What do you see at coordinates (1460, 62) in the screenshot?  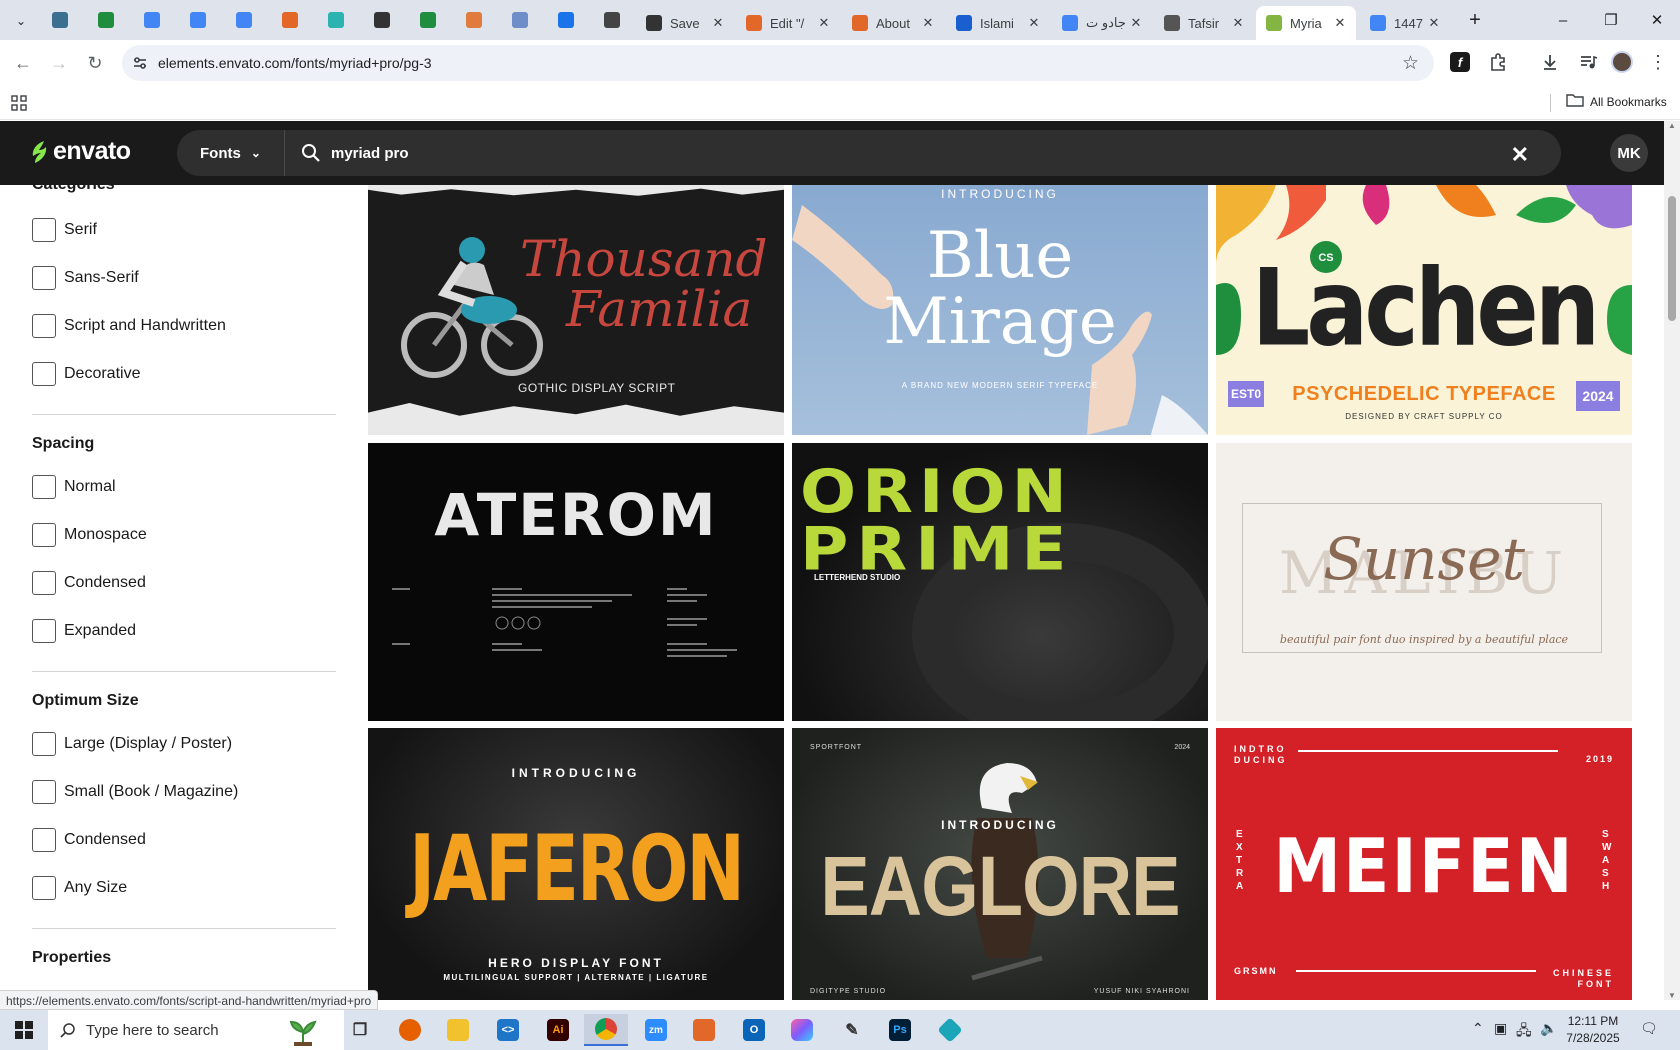 I see `extension-f-icon: f` at bounding box center [1460, 62].